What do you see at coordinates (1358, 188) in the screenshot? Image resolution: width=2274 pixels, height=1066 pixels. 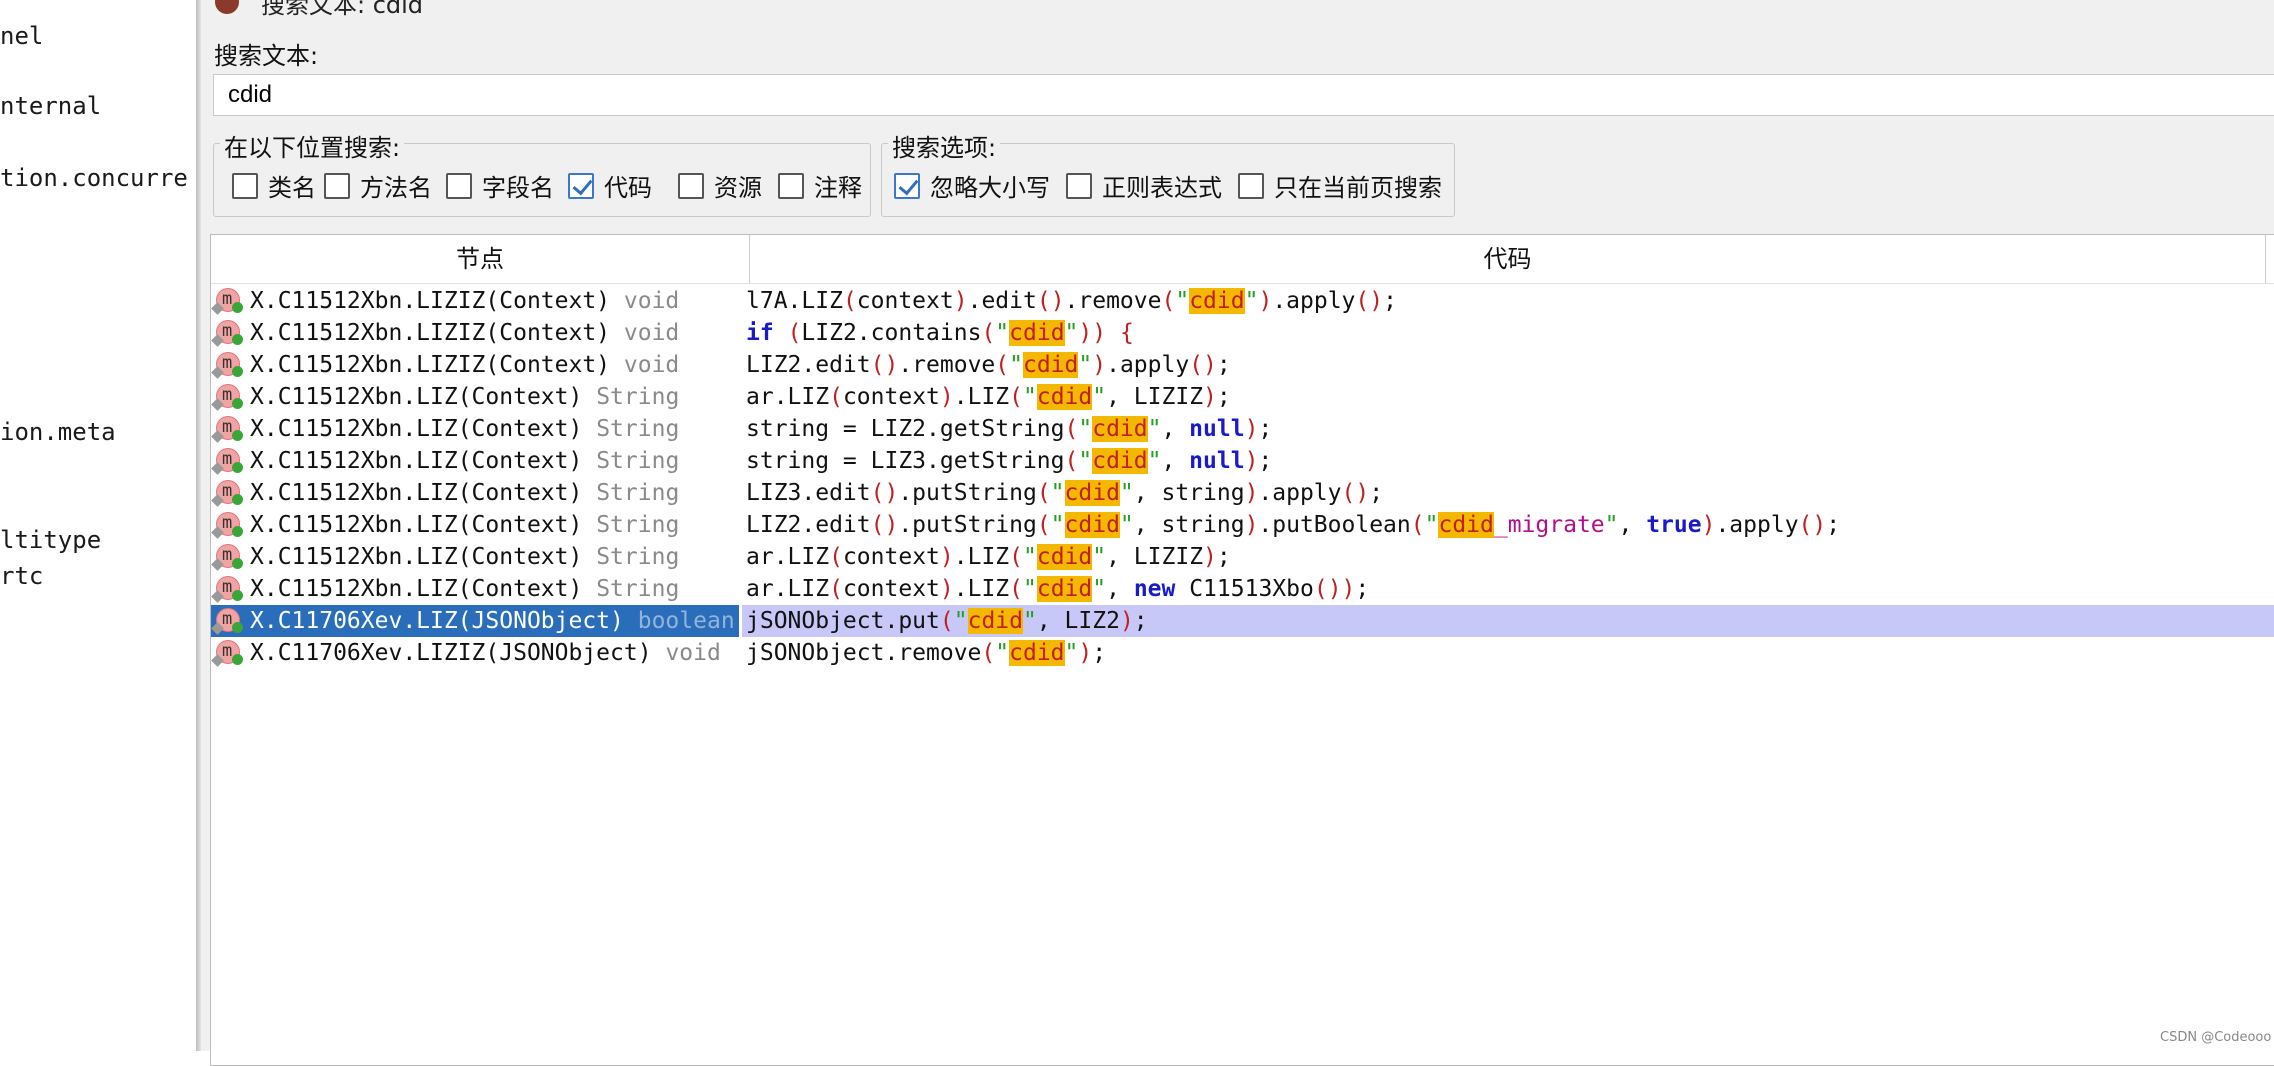 I see `checkbox-label: 只在当前页搜索` at bounding box center [1358, 188].